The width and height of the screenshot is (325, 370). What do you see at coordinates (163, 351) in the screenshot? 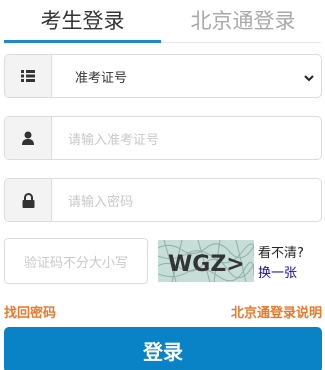
I see `login-button-label: 登录` at bounding box center [163, 351].